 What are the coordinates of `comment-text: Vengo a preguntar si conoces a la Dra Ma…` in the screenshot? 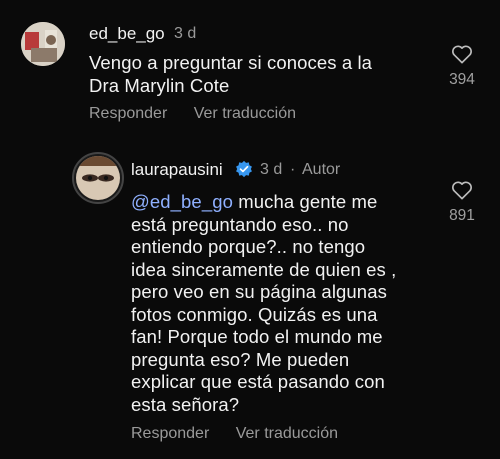 It's located at (231, 74).